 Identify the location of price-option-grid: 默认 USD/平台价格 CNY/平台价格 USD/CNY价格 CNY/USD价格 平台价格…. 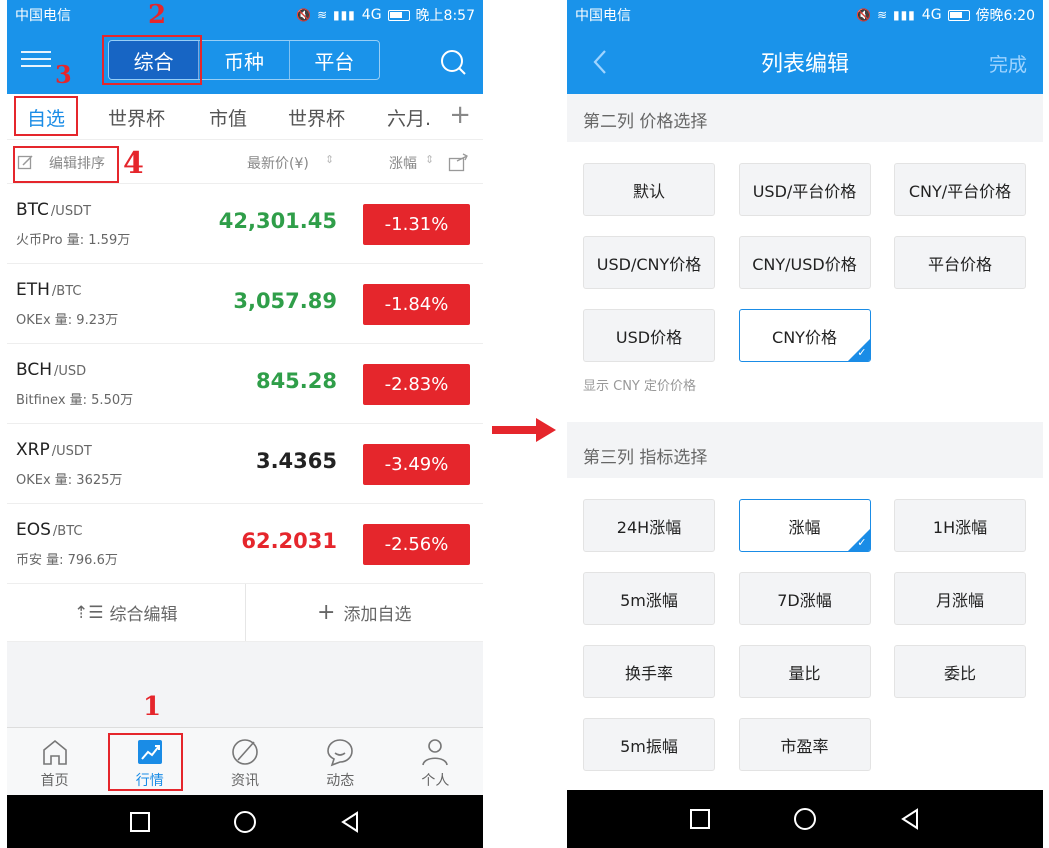
(805, 272).